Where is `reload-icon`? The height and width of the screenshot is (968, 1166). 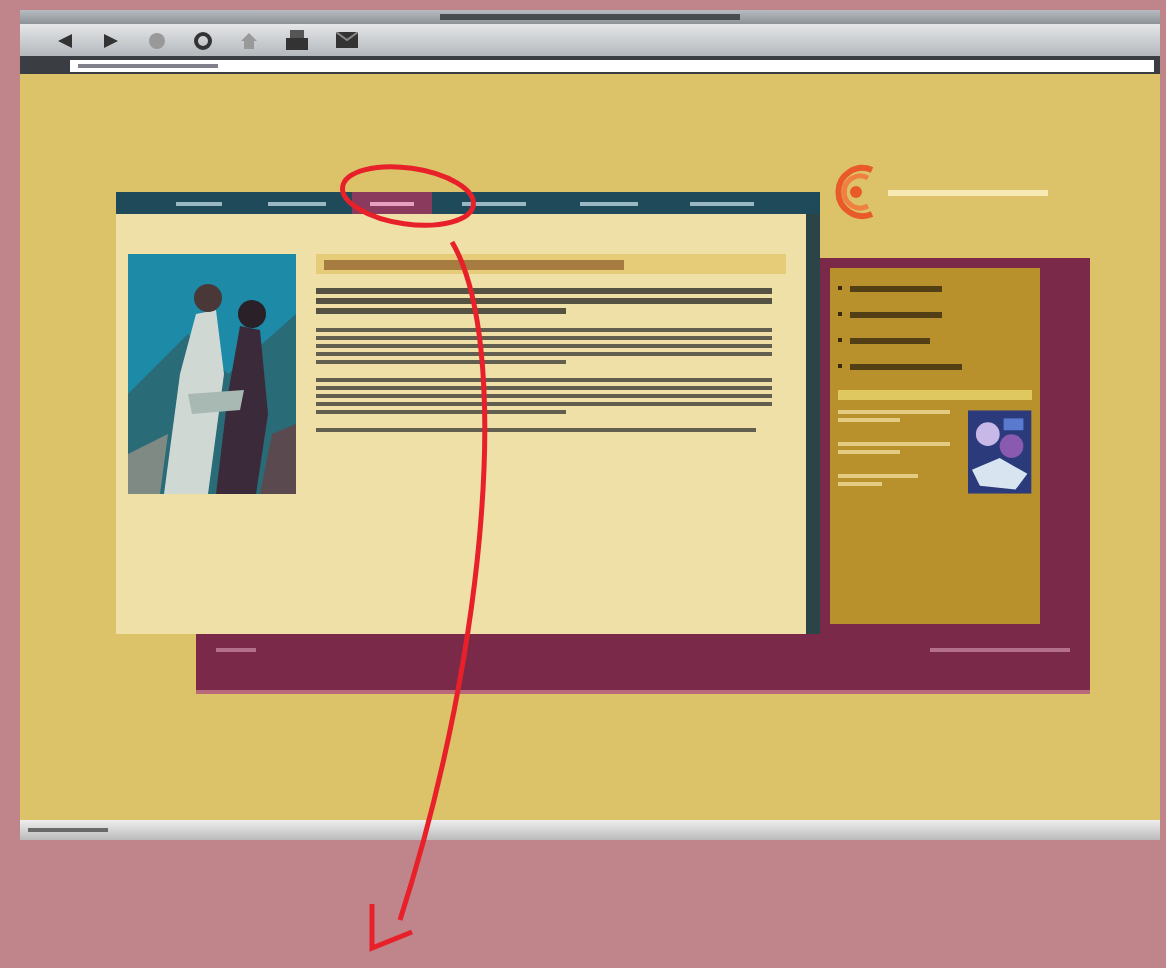 reload-icon is located at coordinates (203, 40).